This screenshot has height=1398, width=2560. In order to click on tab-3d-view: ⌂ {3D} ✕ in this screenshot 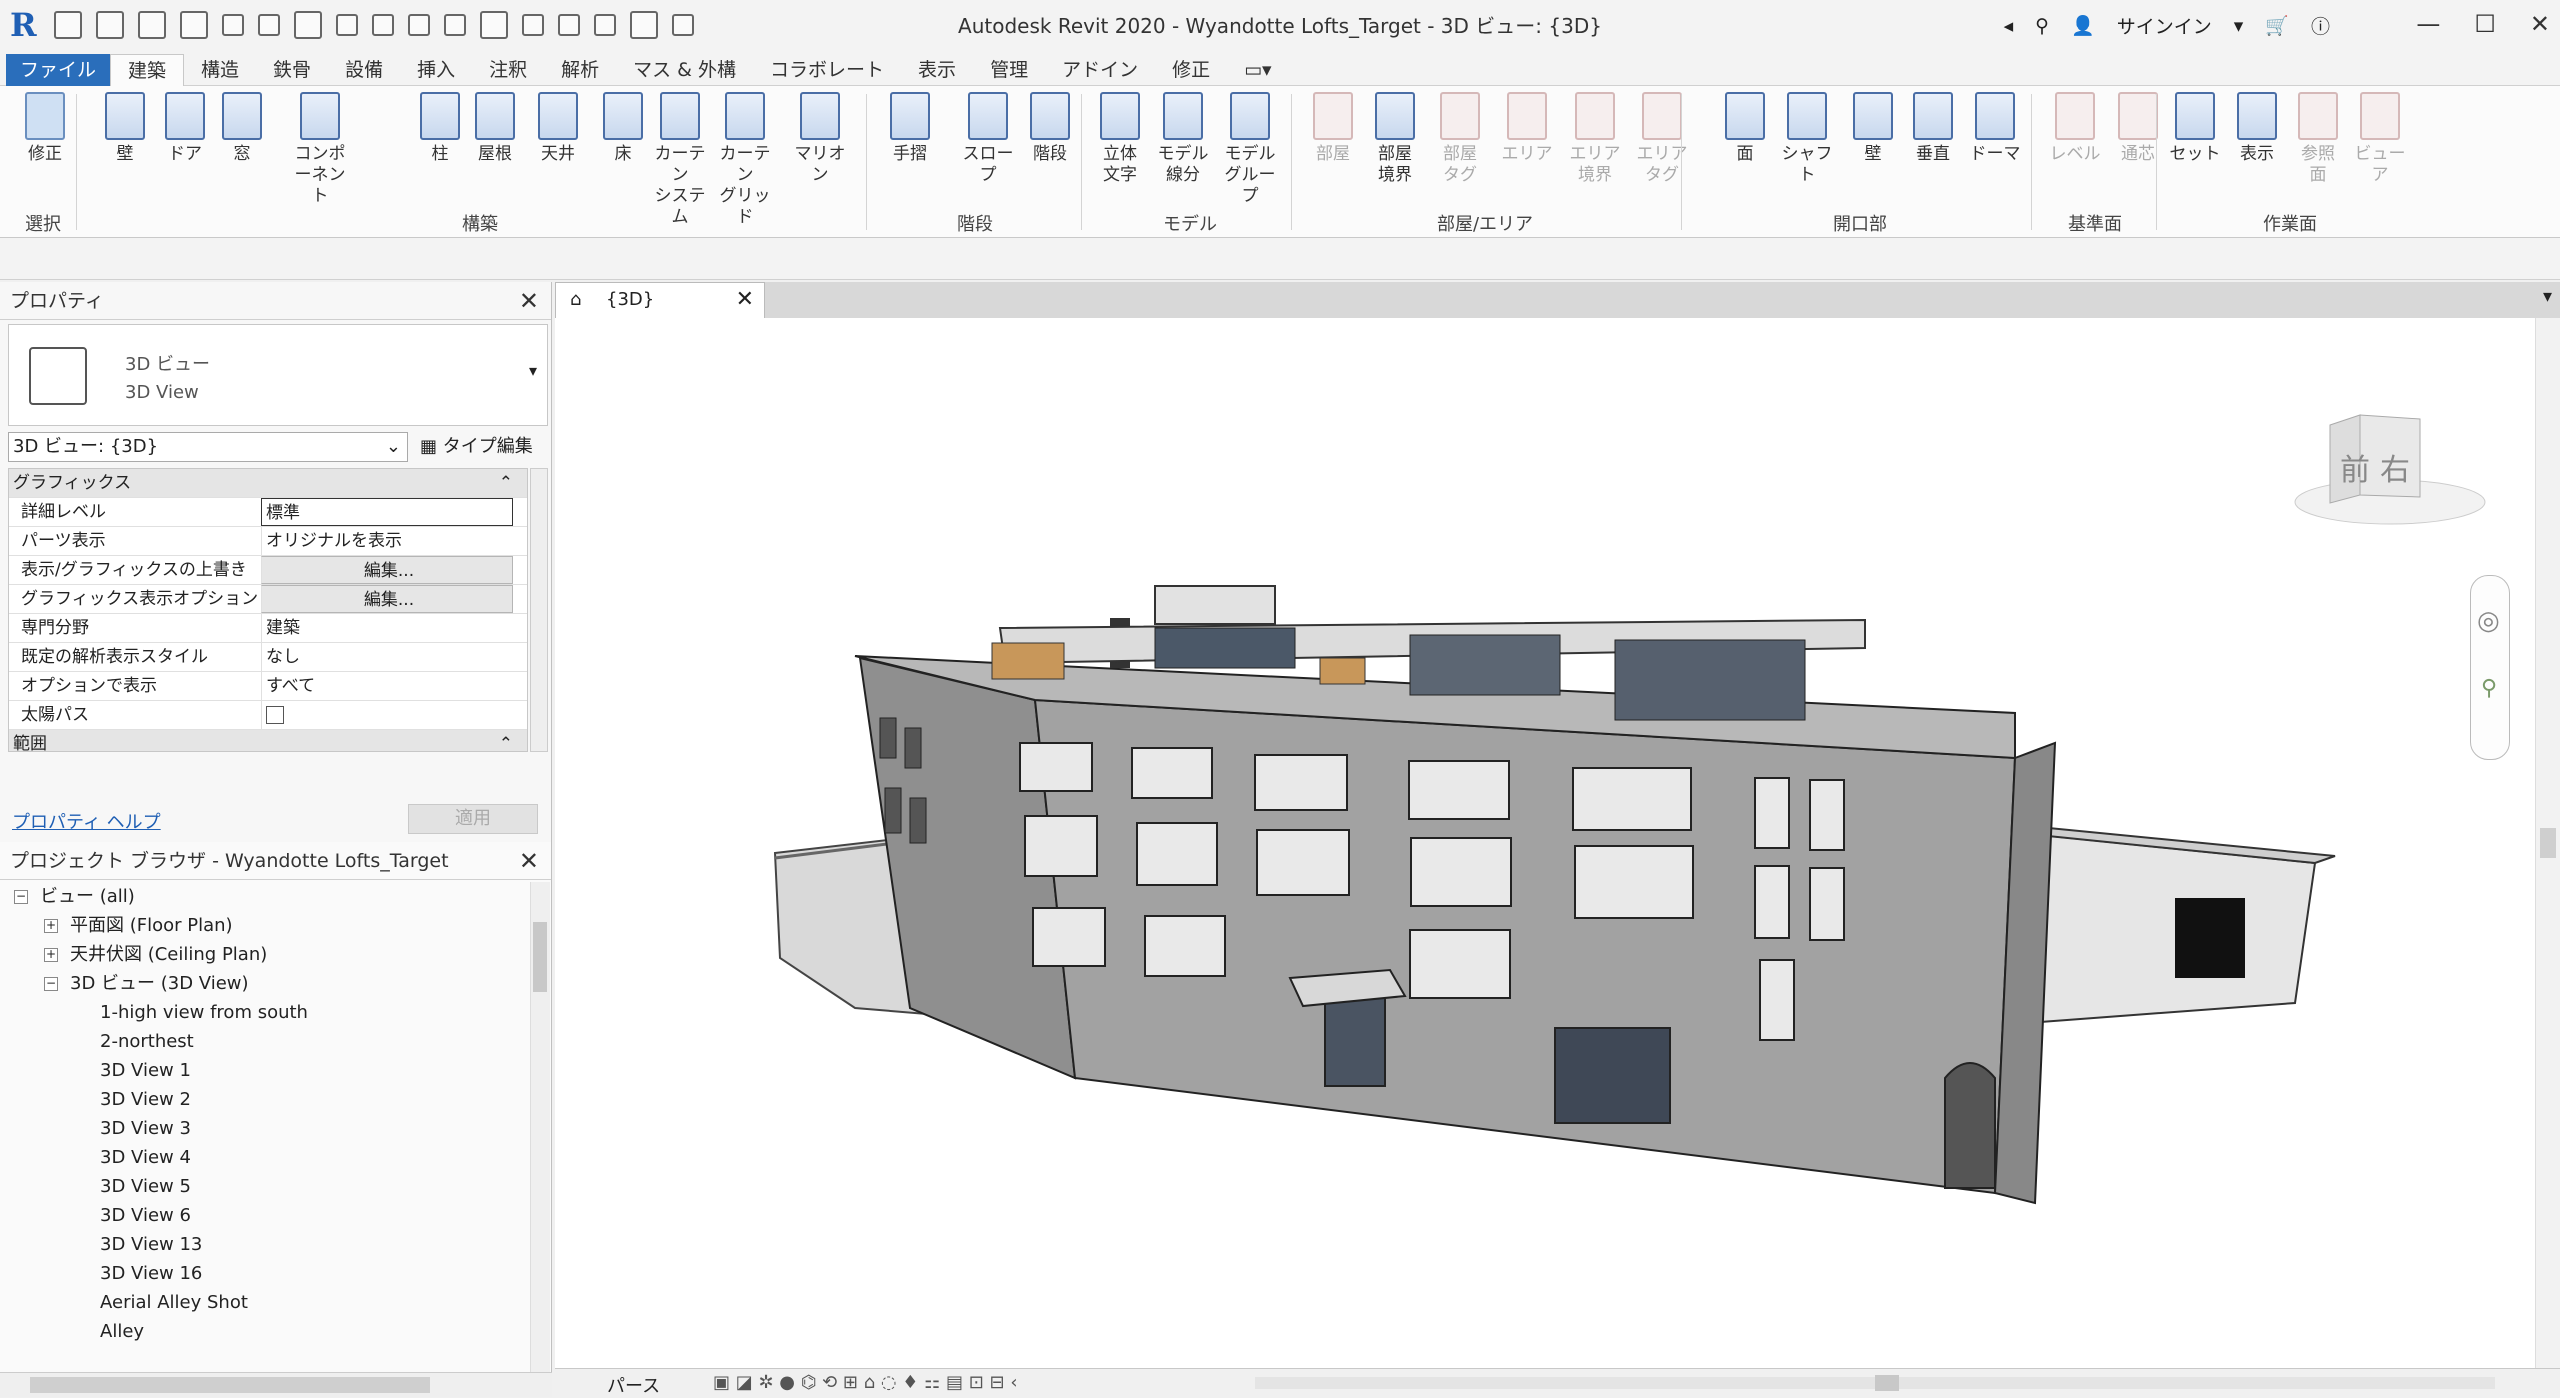, I will do `click(660, 300)`.